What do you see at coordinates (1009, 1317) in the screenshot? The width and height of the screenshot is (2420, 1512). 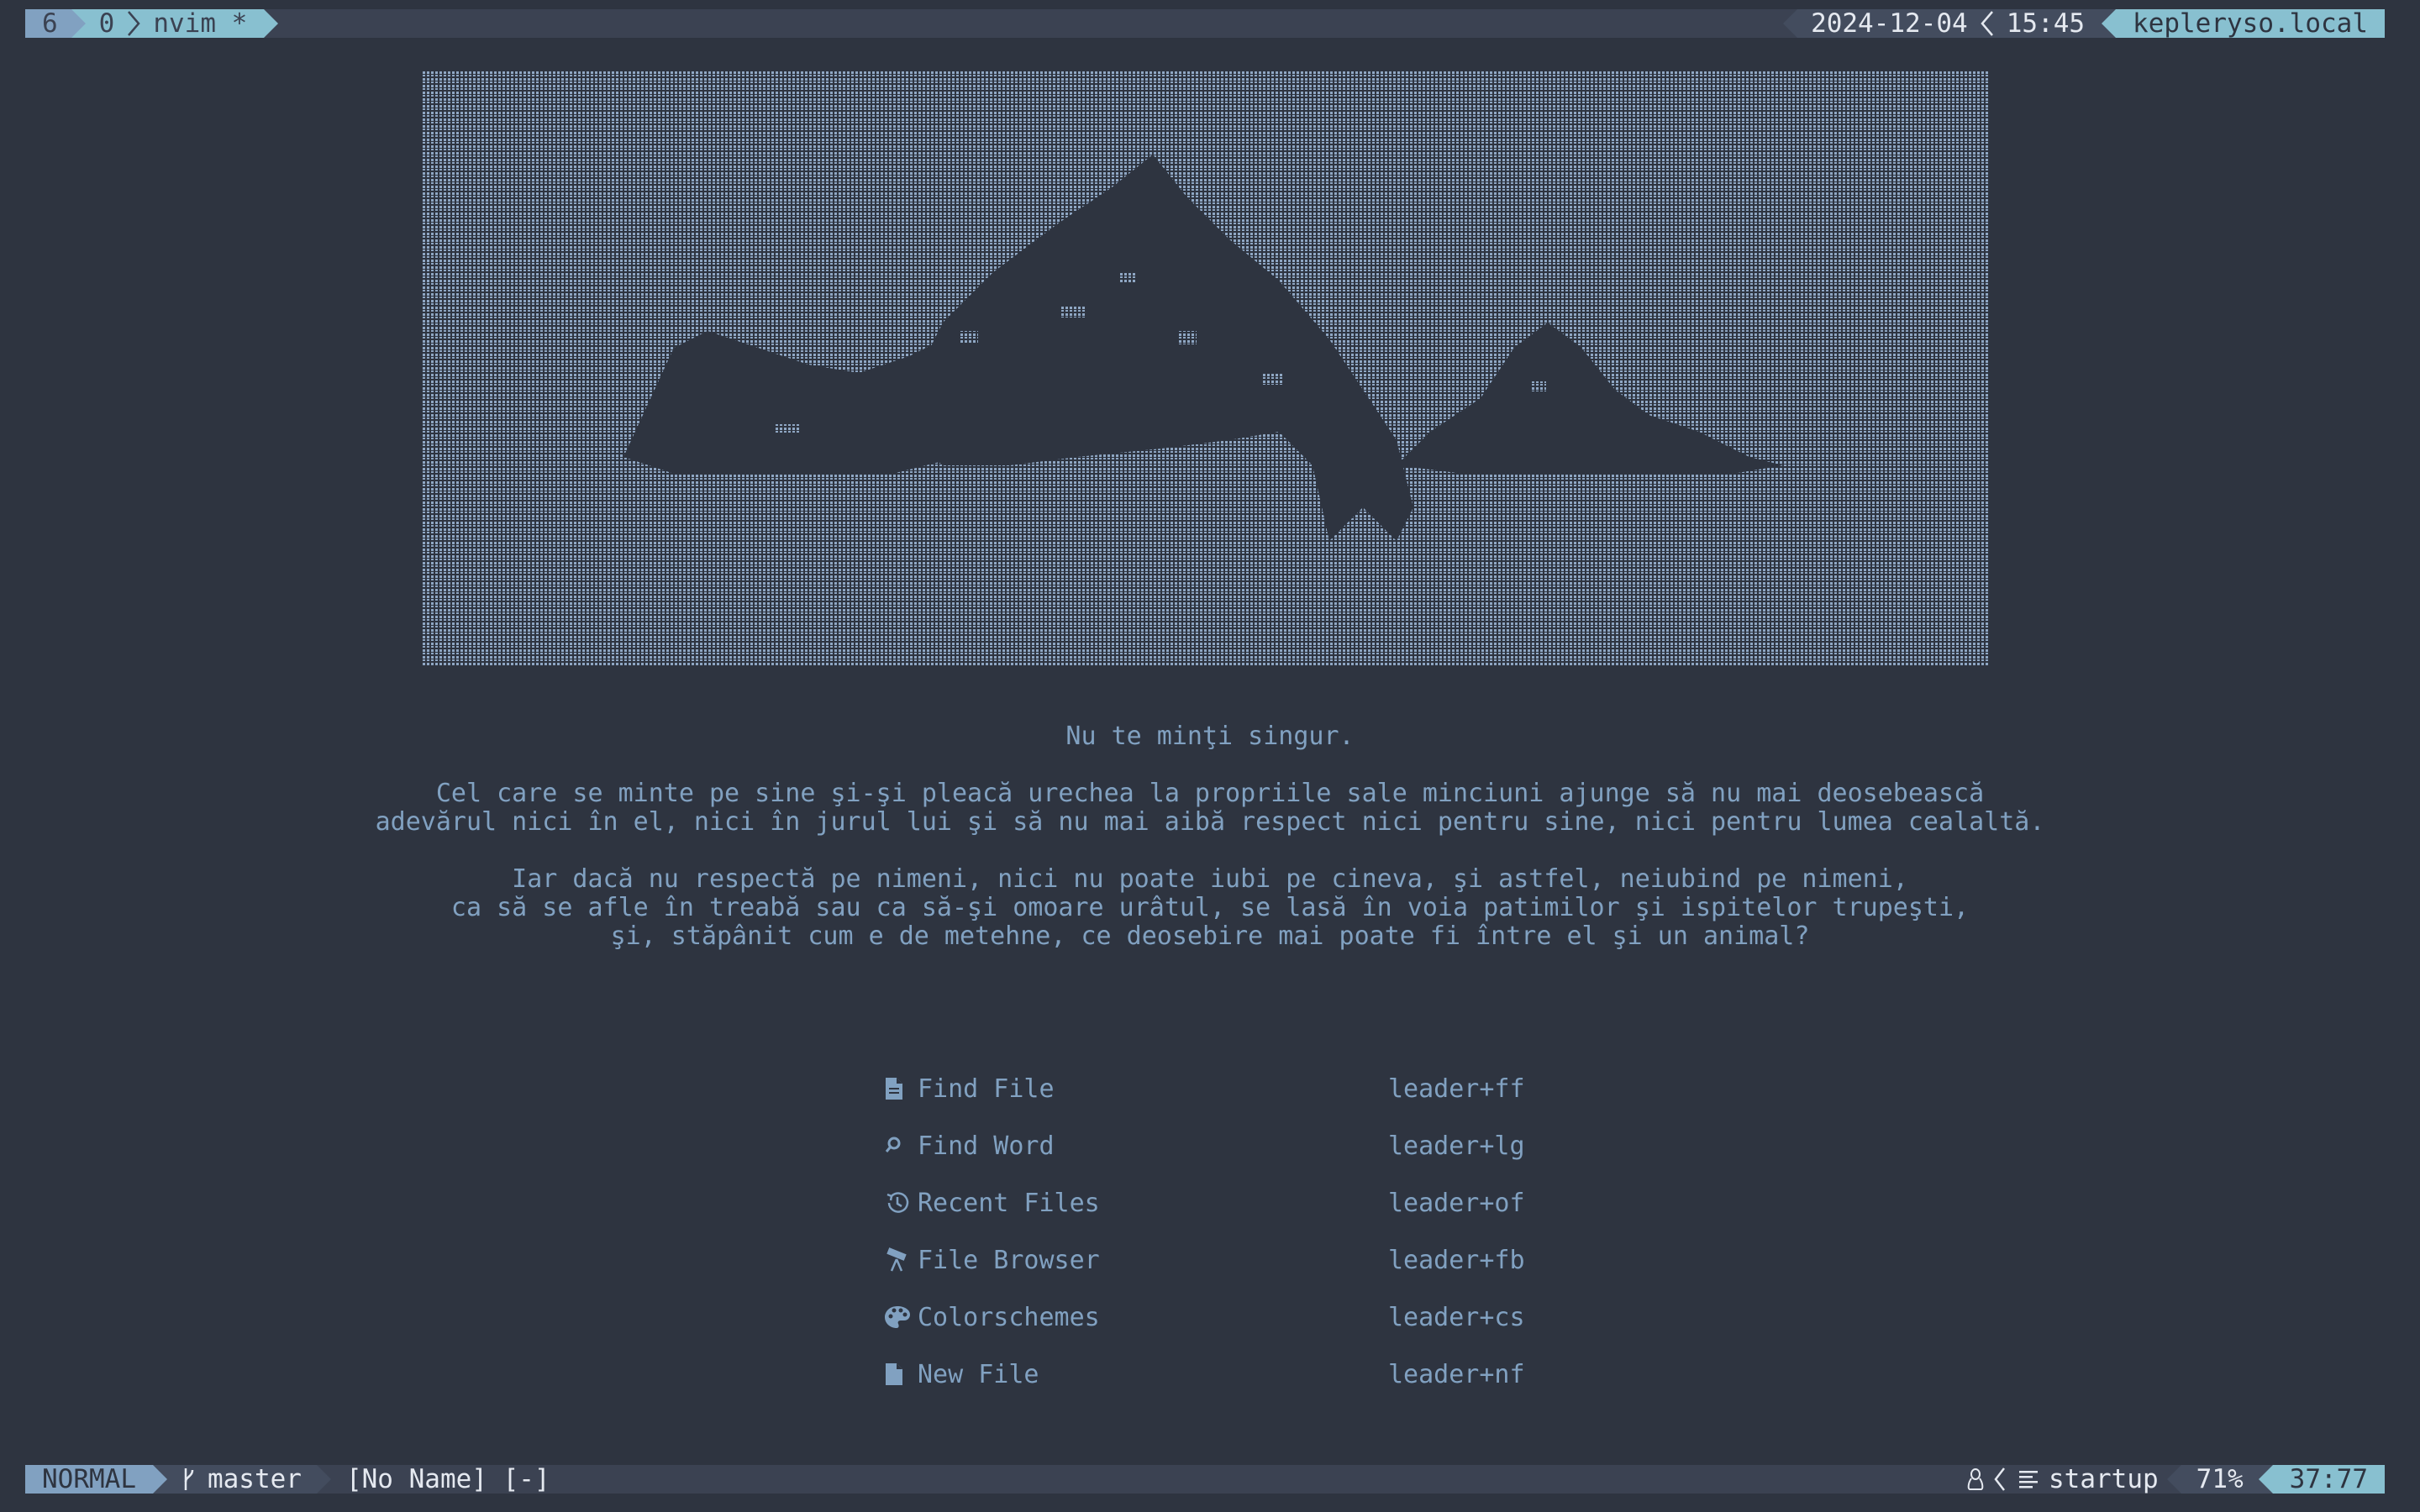 I see `menu-item-label: Colorschemes` at bounding box center [1009, 1317].